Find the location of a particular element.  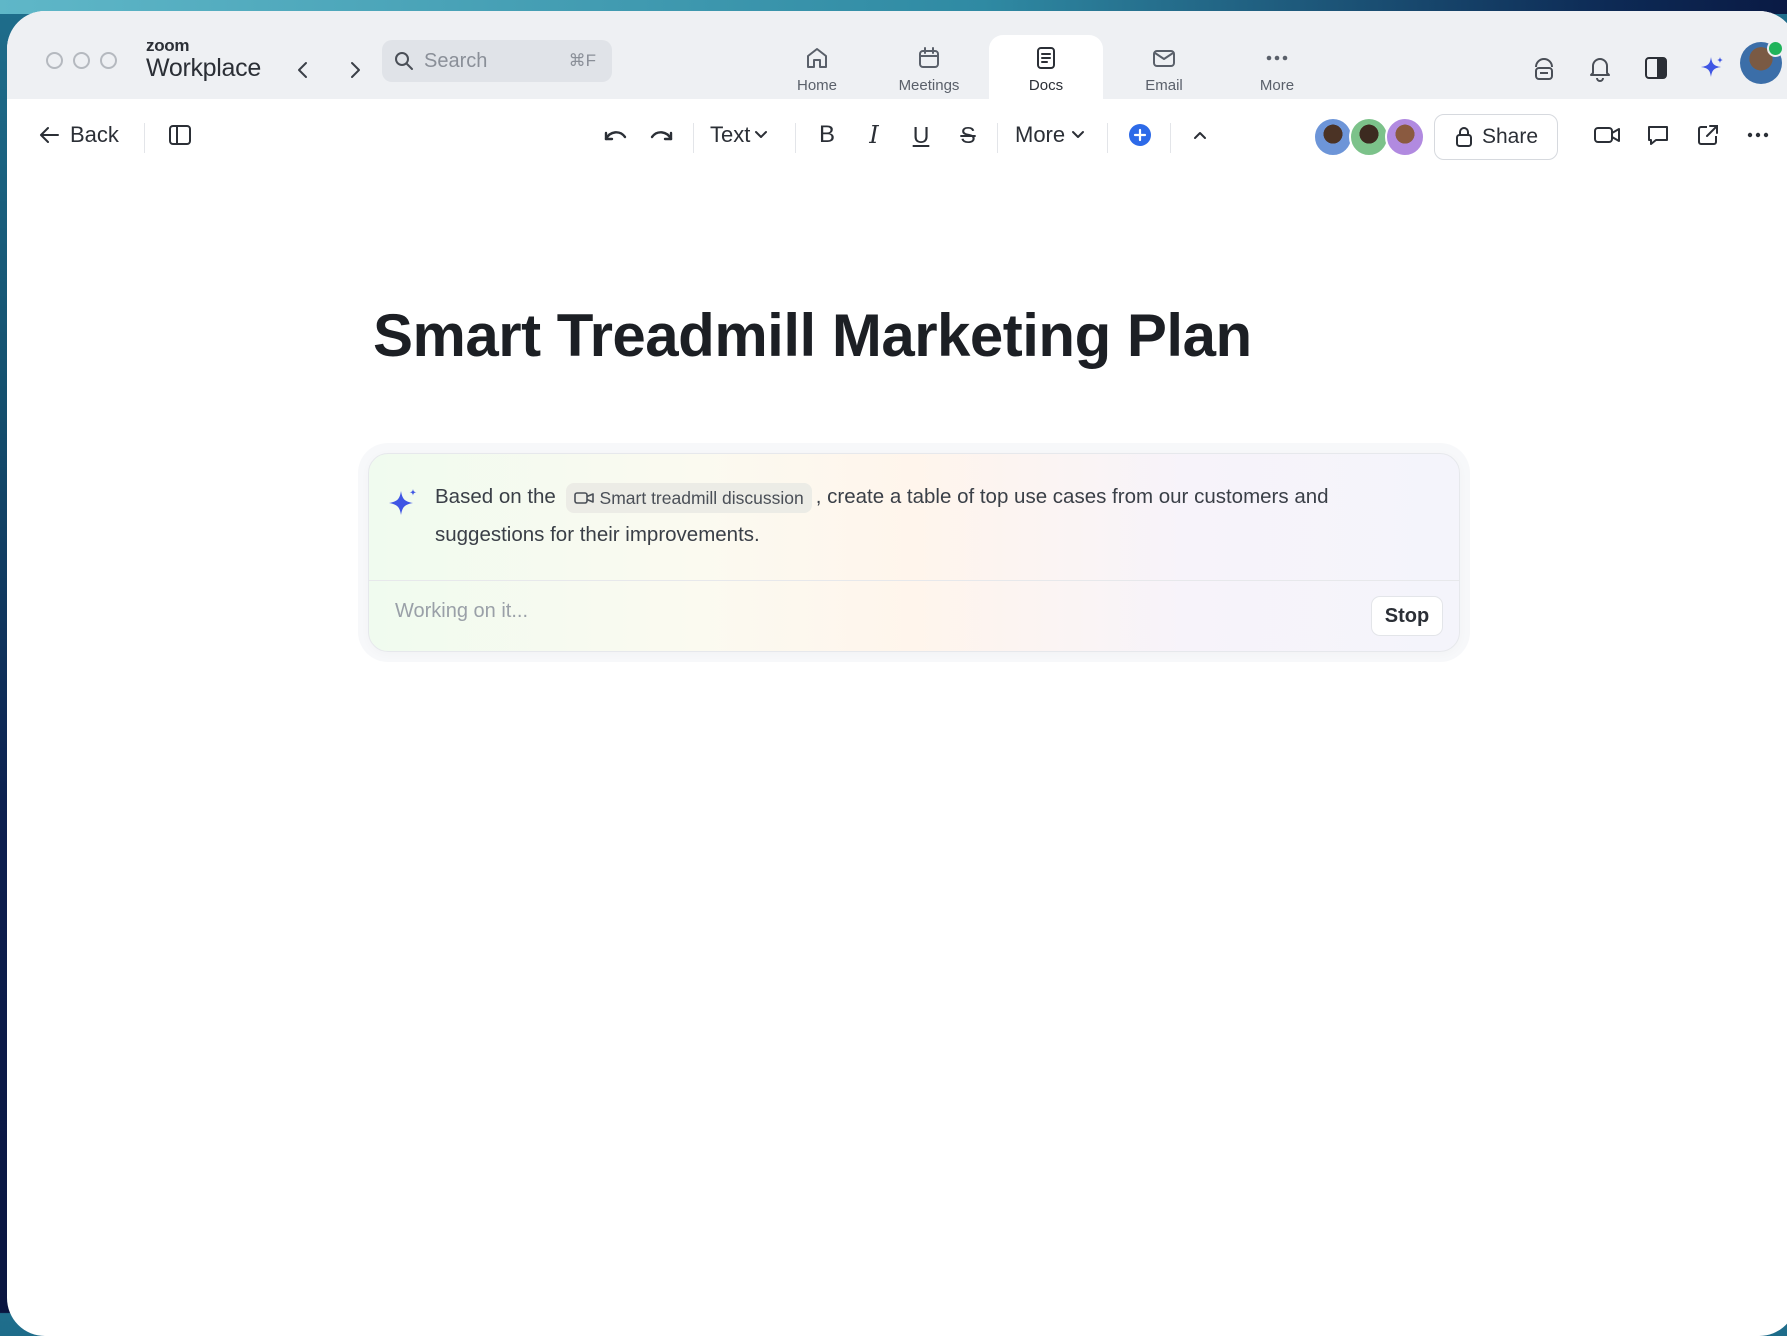

nav-back-button is located at coordinates (303, 70).